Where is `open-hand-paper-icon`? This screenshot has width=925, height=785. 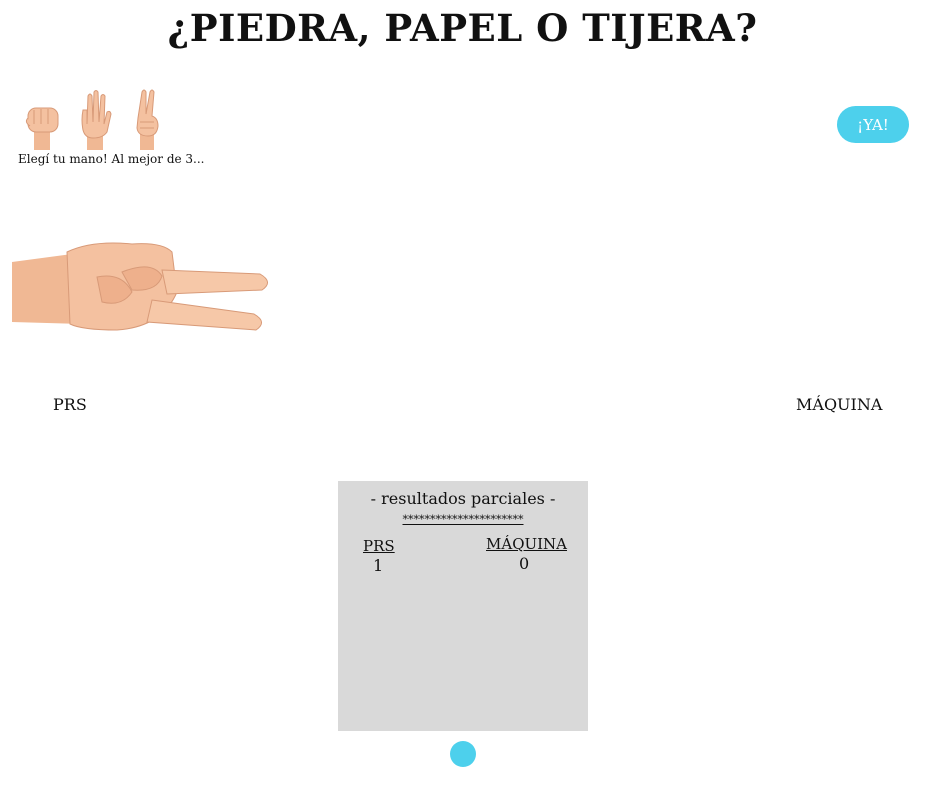
open-hand-paper-icon is located at coordinates (96, 120).